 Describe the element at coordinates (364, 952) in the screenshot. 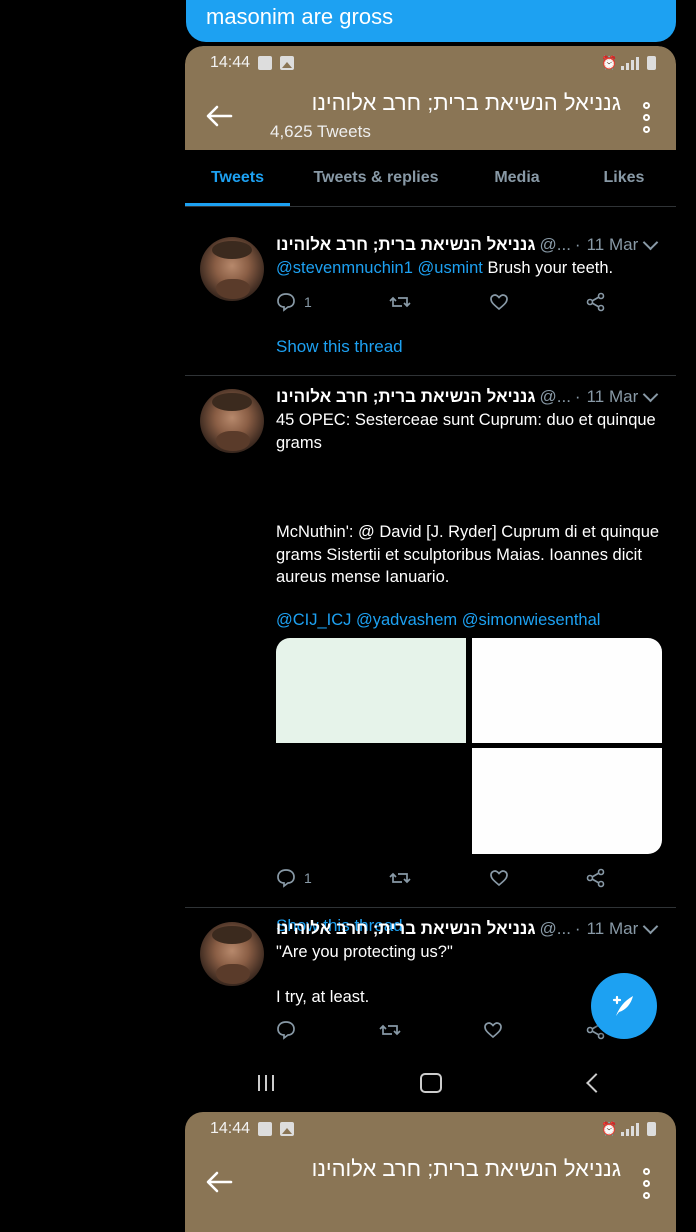

I see `tweet-paragraph: "Are you protecting us?"` at that location.